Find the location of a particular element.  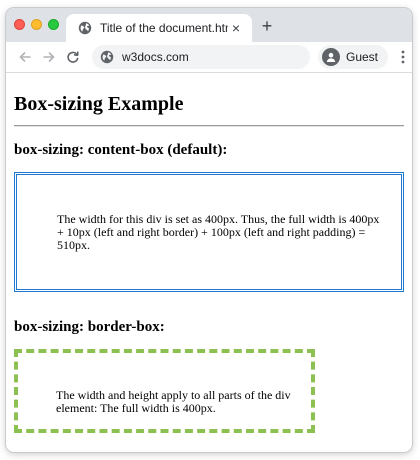

browser-toolbar: w3docs.com Guest is located at coordinates (209, 57).